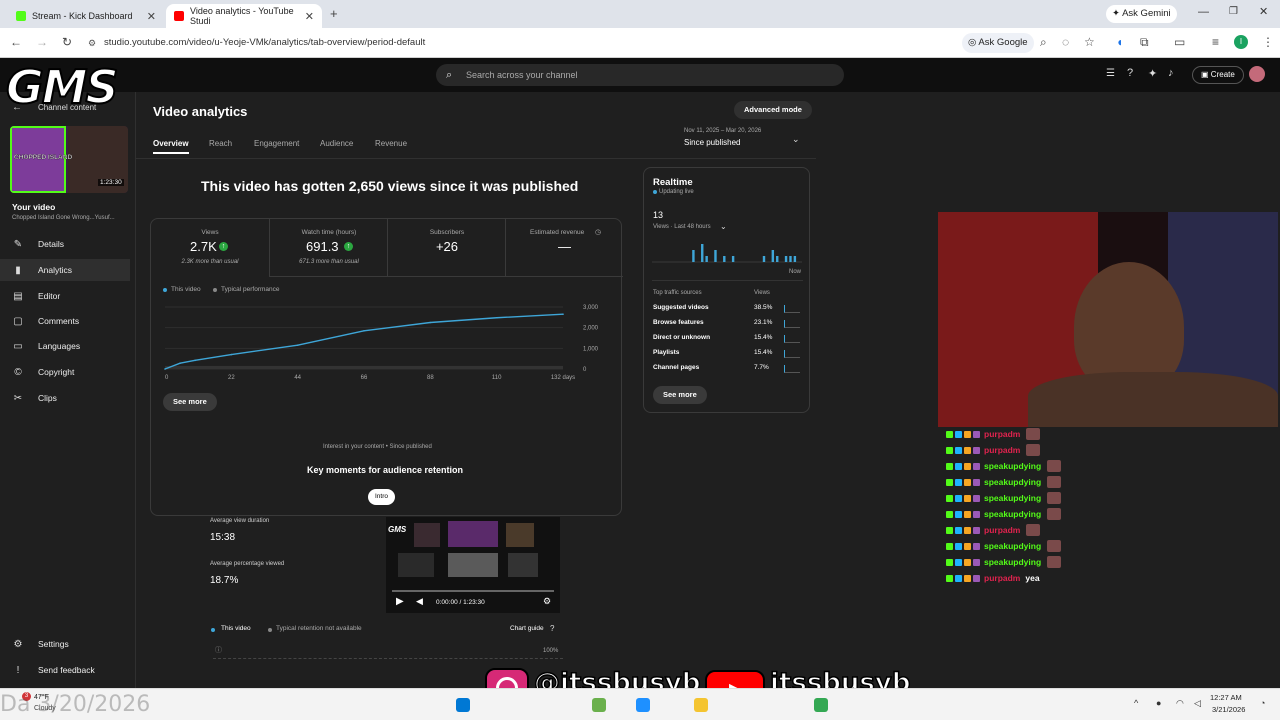 The width and height of the screenshot is (1280, 720). Describe the element at coordinates (727, 251) in the screenshot. I see `realtime-bar-chart` at that location.